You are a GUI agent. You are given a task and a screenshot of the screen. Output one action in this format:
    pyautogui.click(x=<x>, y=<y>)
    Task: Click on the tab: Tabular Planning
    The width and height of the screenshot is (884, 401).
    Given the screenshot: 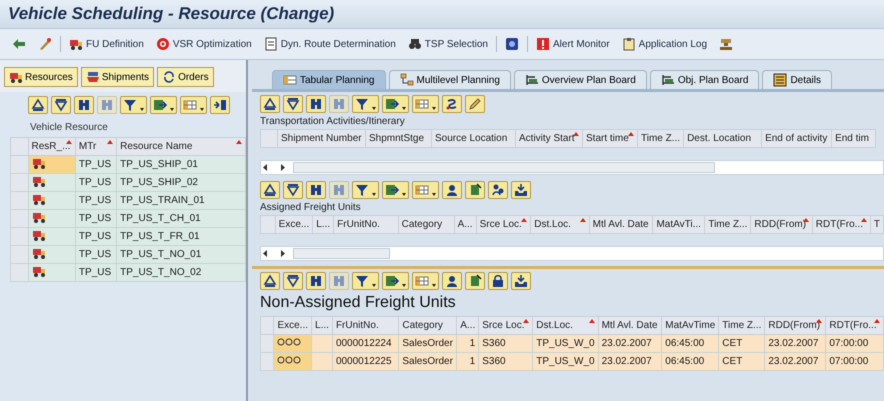 What is the action you would take?
    pyautogui.click(x=329, y=79)
    